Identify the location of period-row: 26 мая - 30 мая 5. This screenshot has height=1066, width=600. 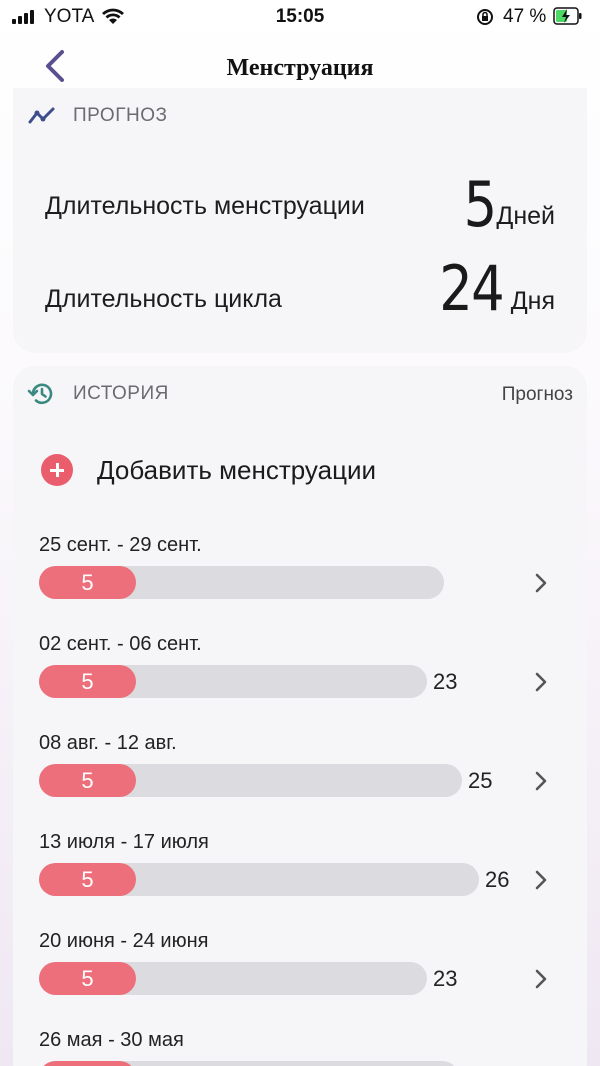
(300, 1047).